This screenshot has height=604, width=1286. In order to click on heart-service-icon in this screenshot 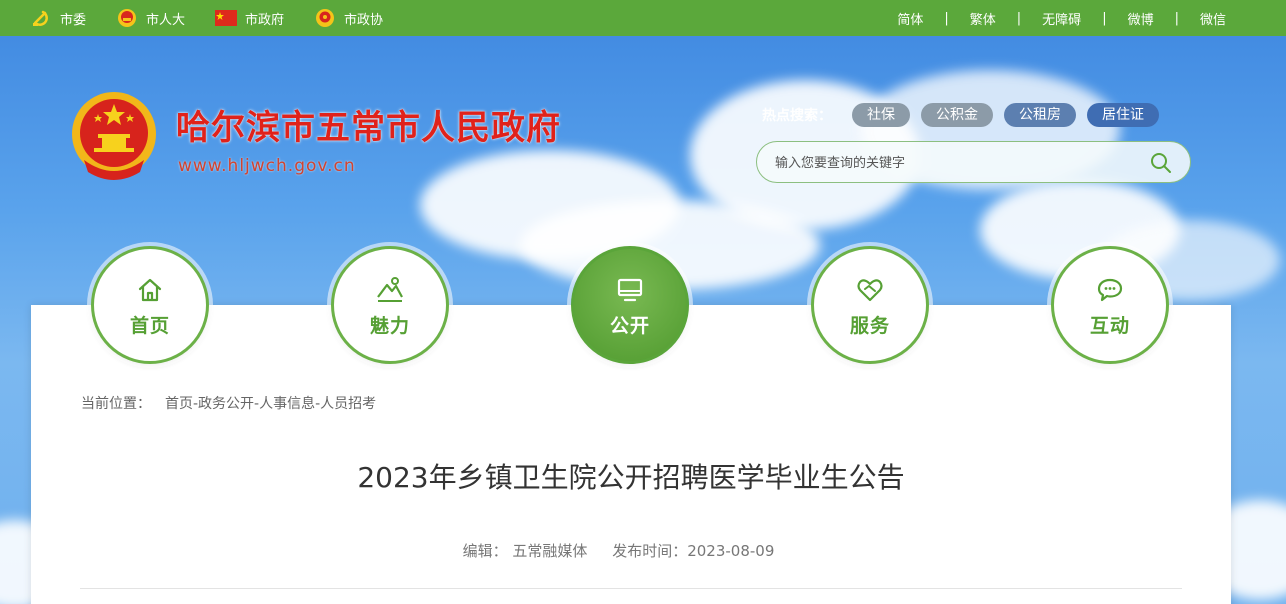, I will do `click(870, 290)`.